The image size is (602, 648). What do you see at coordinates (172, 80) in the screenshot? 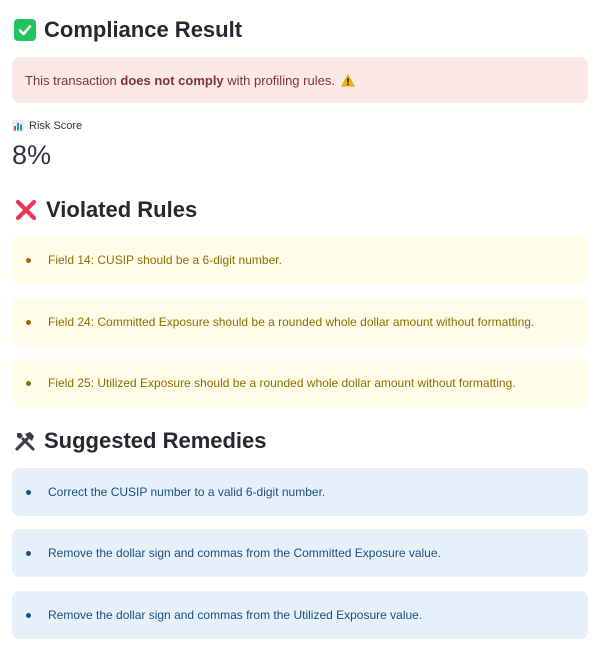
I see `alert-emphasis: does not comply` at bounding box center [172, 80].